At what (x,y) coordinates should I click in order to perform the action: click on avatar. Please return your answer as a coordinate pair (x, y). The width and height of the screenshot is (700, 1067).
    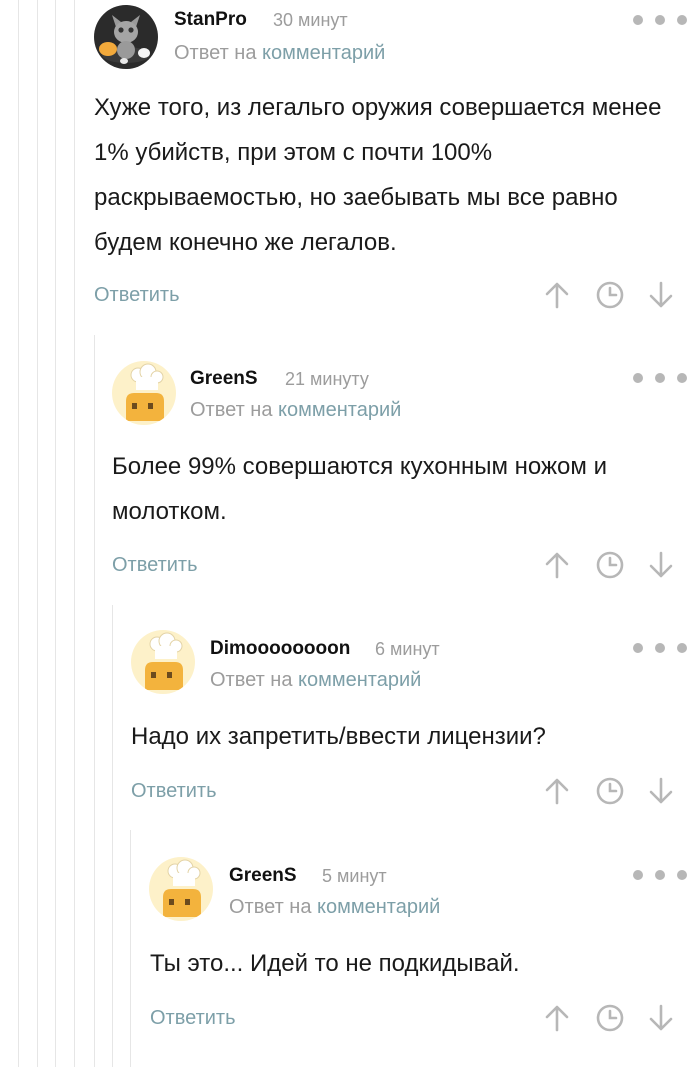
    Looking at the image, I should click on (181, 889).